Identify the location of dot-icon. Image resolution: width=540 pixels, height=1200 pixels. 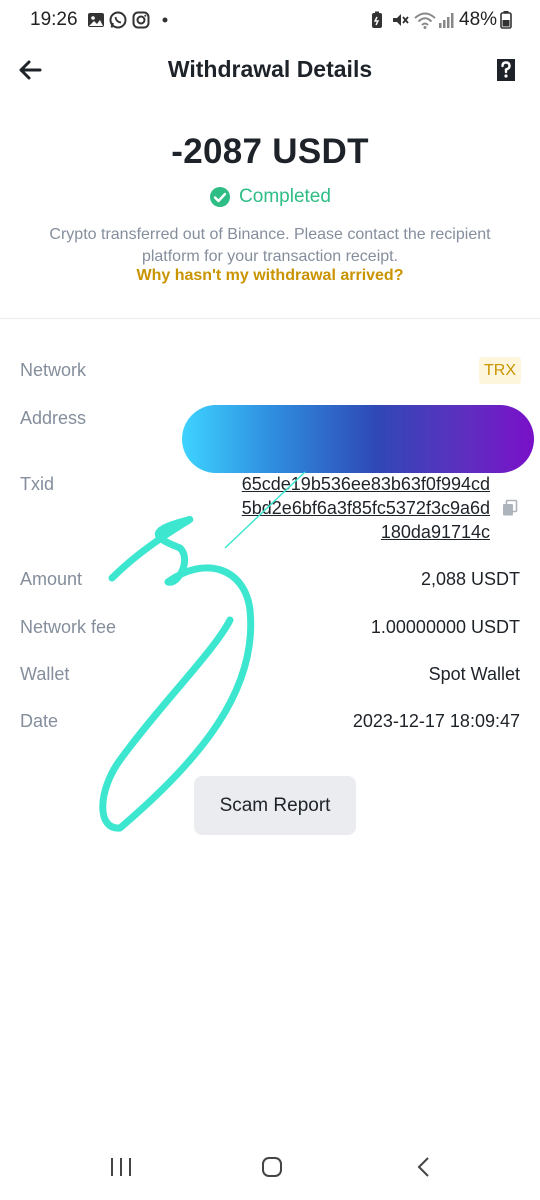
(165, 20).